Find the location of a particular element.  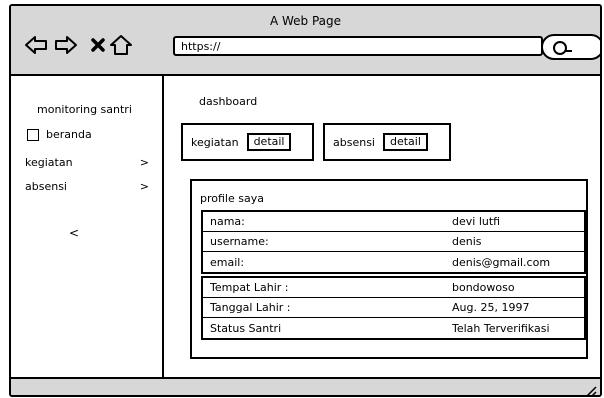

field-value: bondowoso is located at coordinates (483, 287).